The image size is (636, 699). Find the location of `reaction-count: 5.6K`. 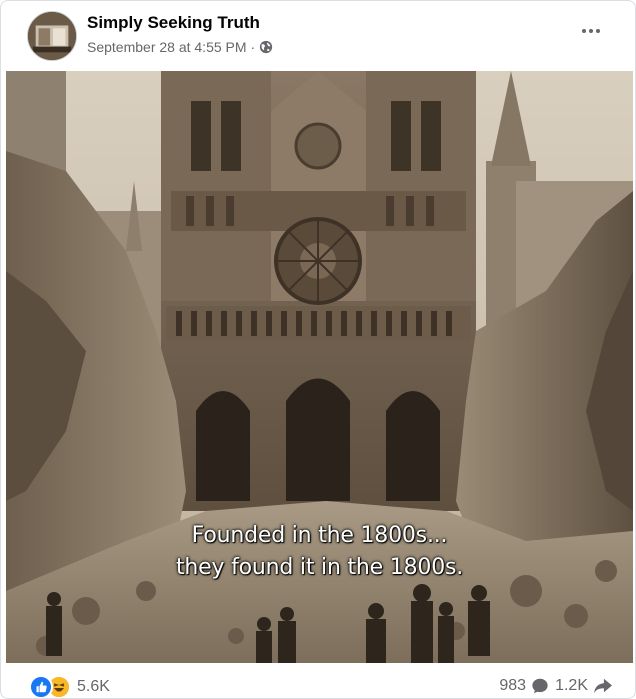

reaction-count: 5.6K is located at coordinates (93, 686).